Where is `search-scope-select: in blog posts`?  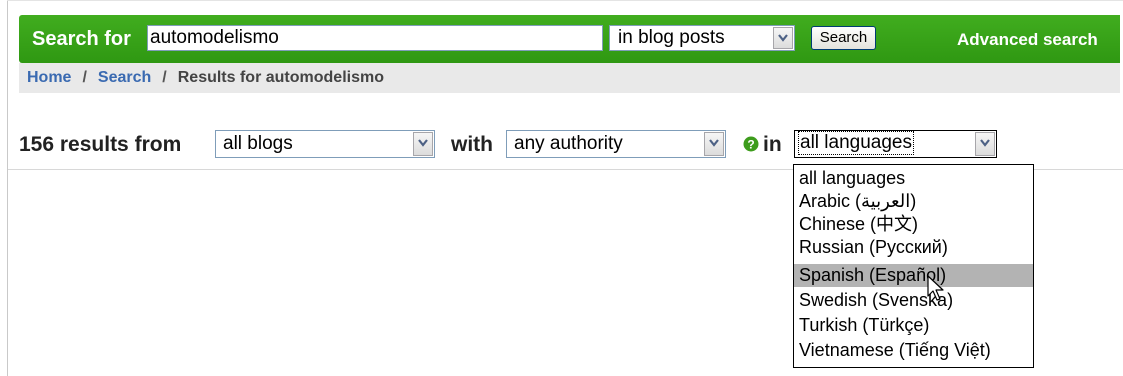
search-scope-select: in blog posts is located at coordinates (702, 38).